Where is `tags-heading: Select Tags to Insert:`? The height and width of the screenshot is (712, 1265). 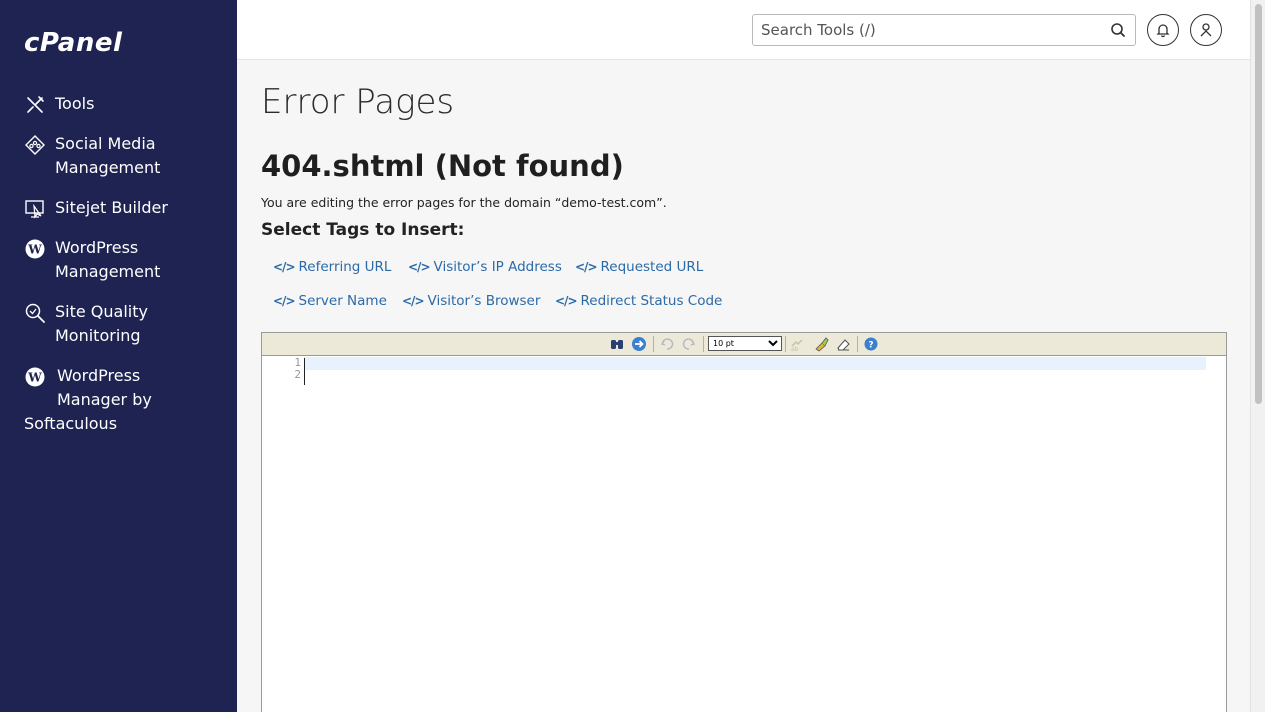 tags-heading: Select Tags to Insert: is located at coordinates (363, 230).